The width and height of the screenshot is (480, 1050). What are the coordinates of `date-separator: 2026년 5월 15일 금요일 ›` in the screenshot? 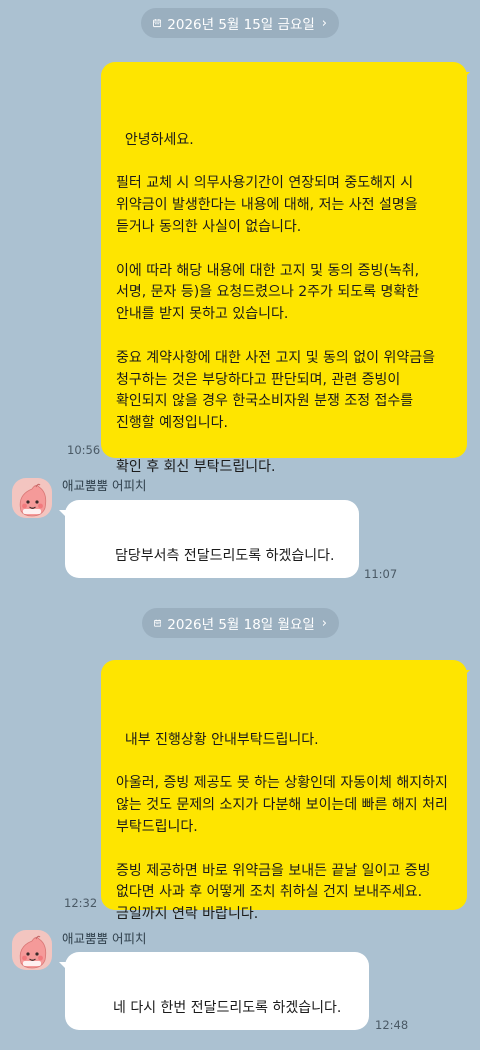 It's located at (240, 23).